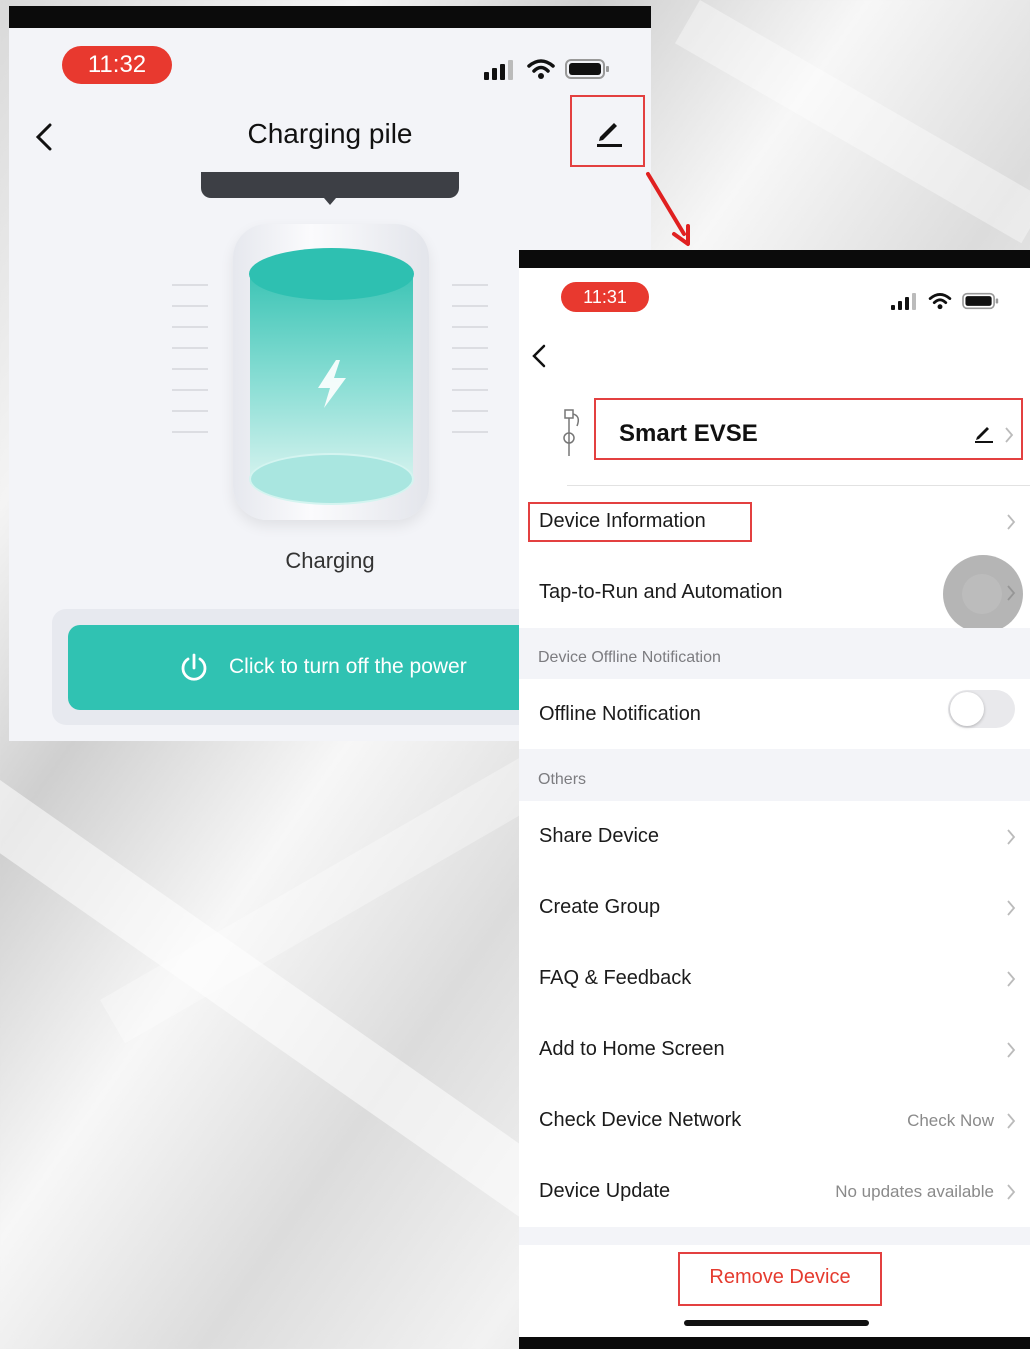  What do you see at coordinates (774, 907) in the screenshot?
I see `row-create-group: Create Group` at bounding box center [774, 907].